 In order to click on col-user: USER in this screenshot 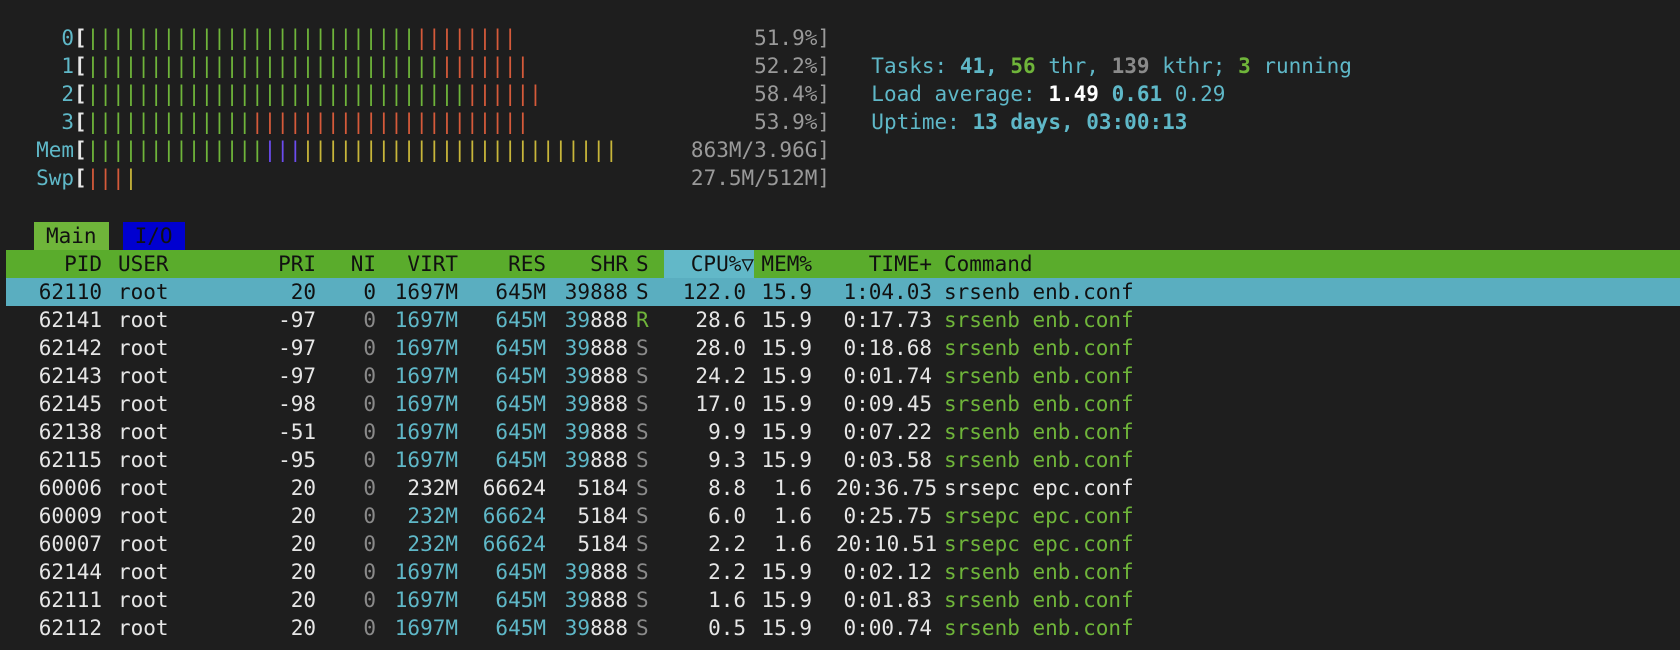, I will do `click(143, 264)`.